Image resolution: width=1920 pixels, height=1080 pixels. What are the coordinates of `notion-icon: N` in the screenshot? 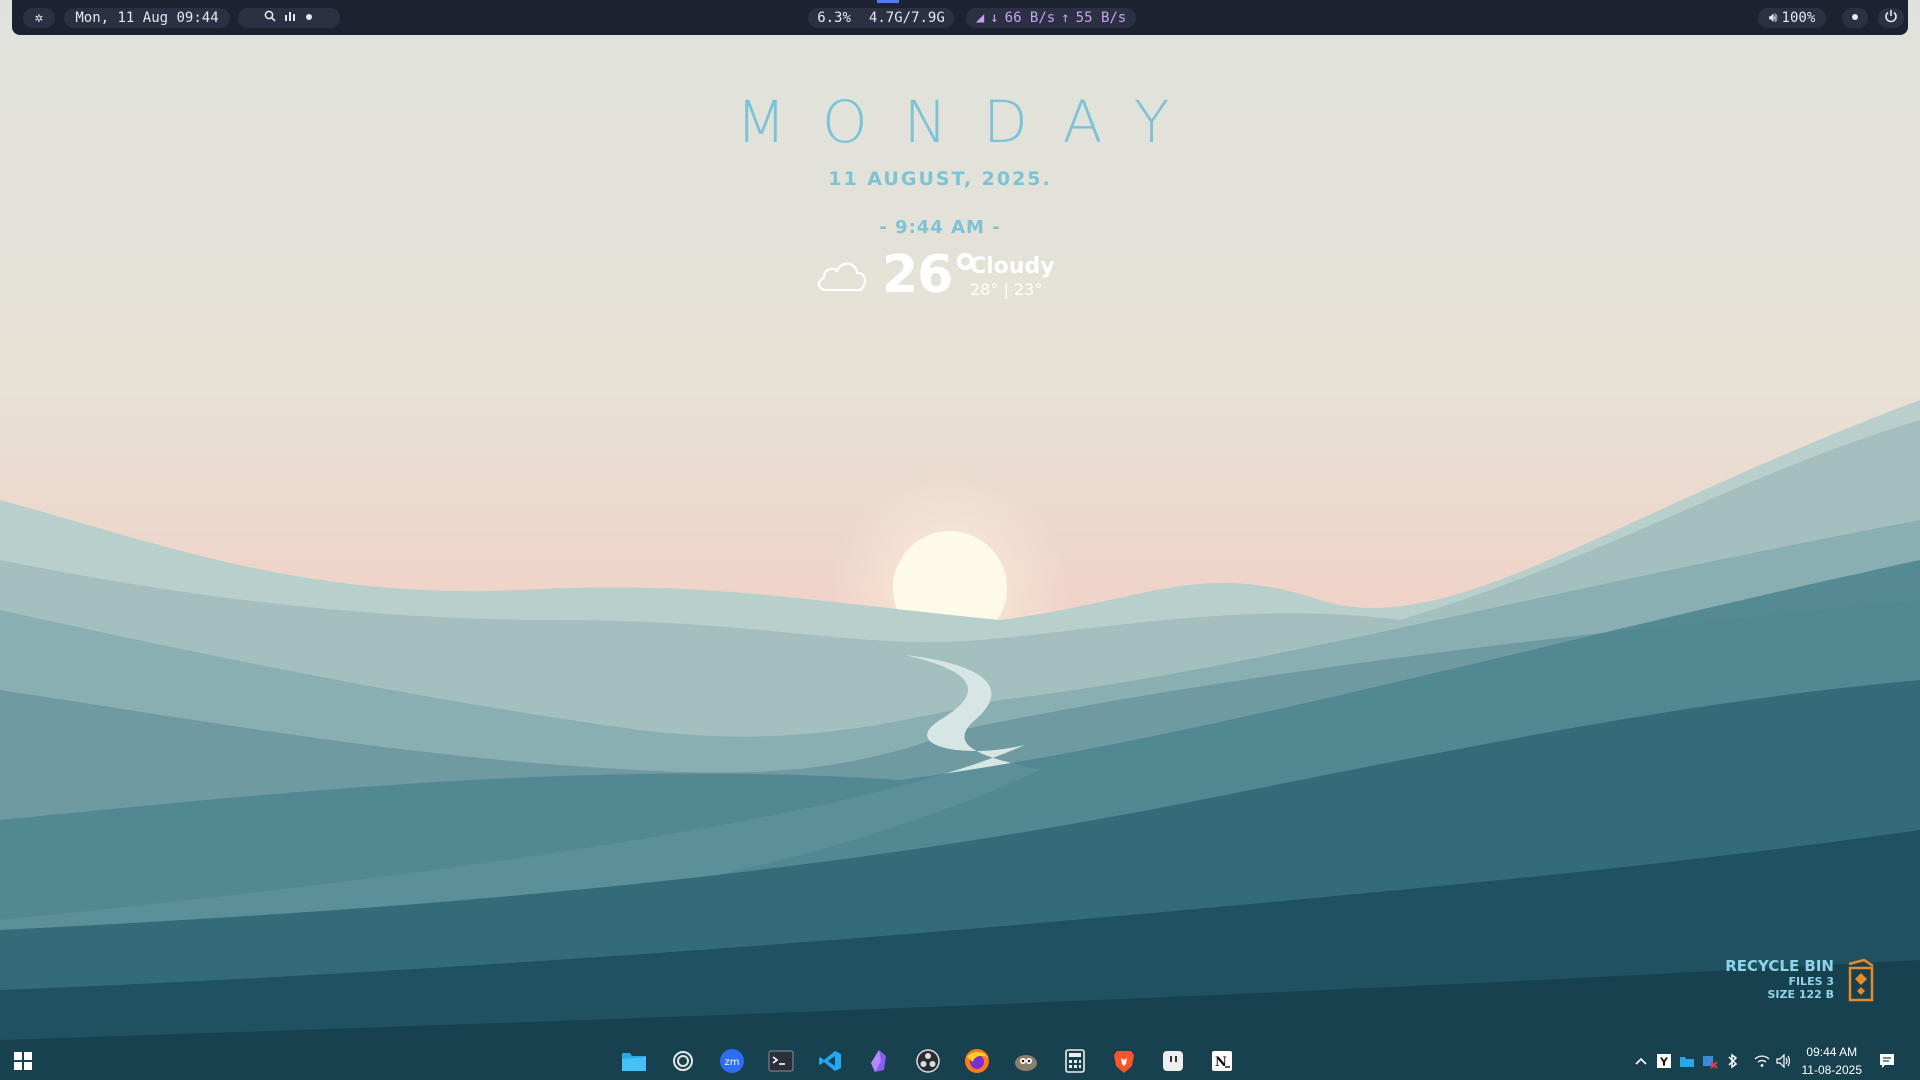 It's located at (1222, 1061).